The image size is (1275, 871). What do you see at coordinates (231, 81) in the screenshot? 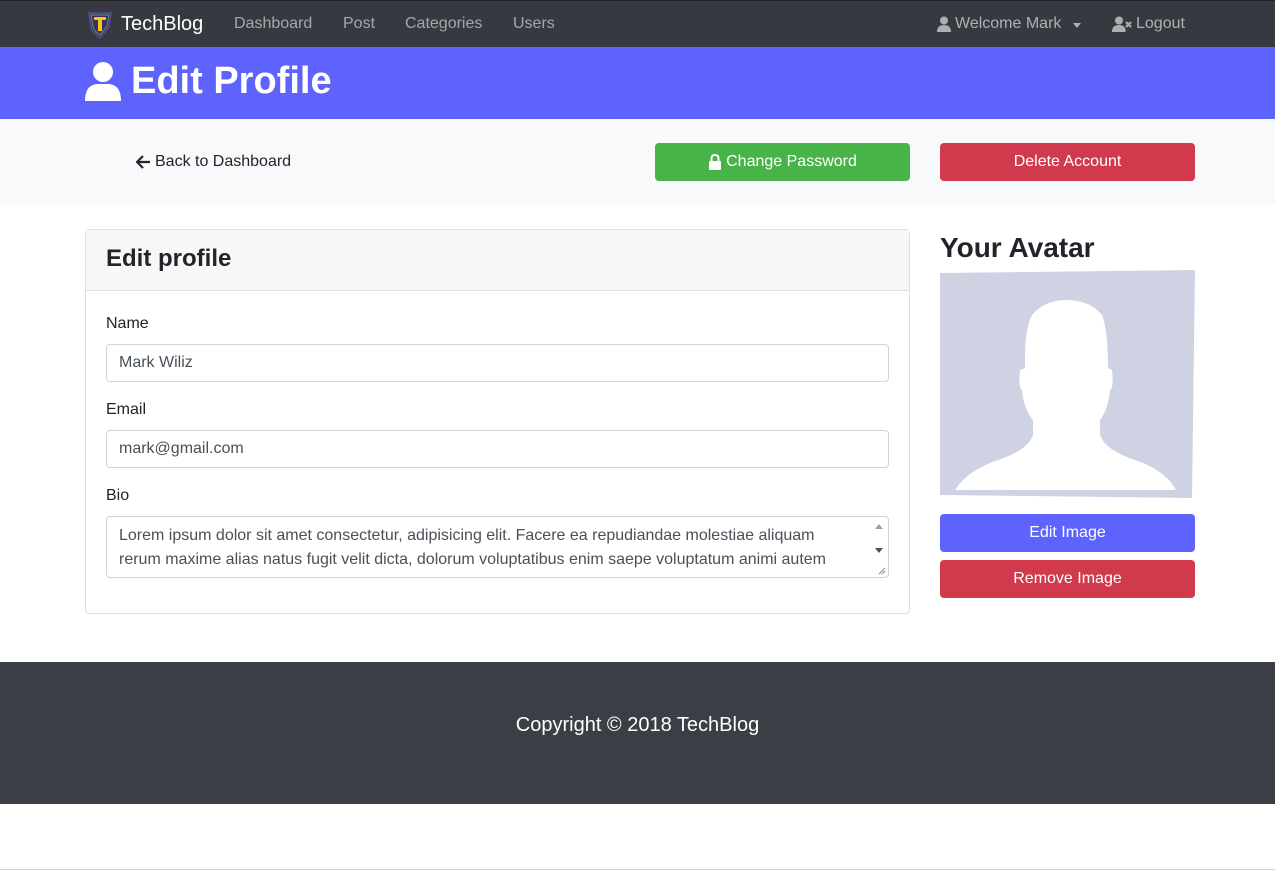
I see `page-title: Edit Profile` at bounding box center [231, 81].